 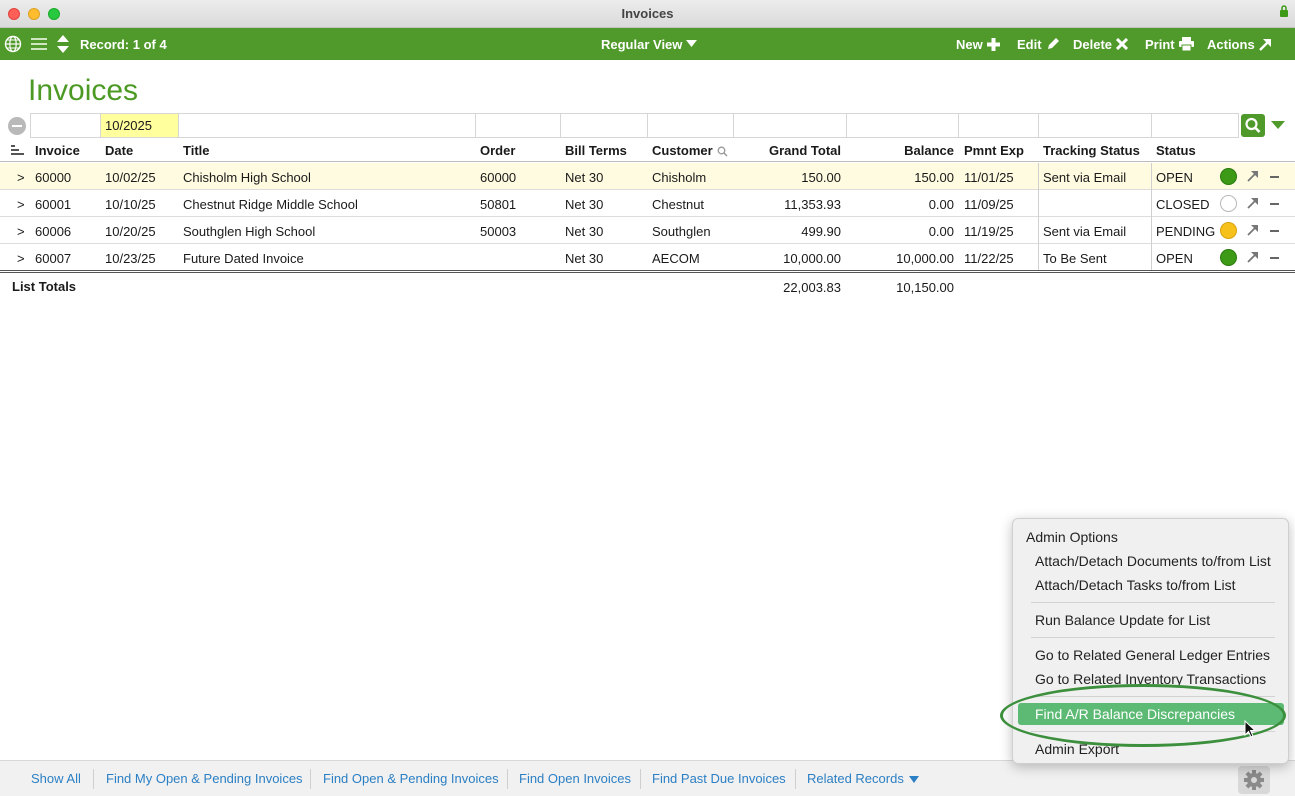 What do you see at coordinates (39, 44) in the screenshot?
I see `list-icon` at bounding box center [39, 44].